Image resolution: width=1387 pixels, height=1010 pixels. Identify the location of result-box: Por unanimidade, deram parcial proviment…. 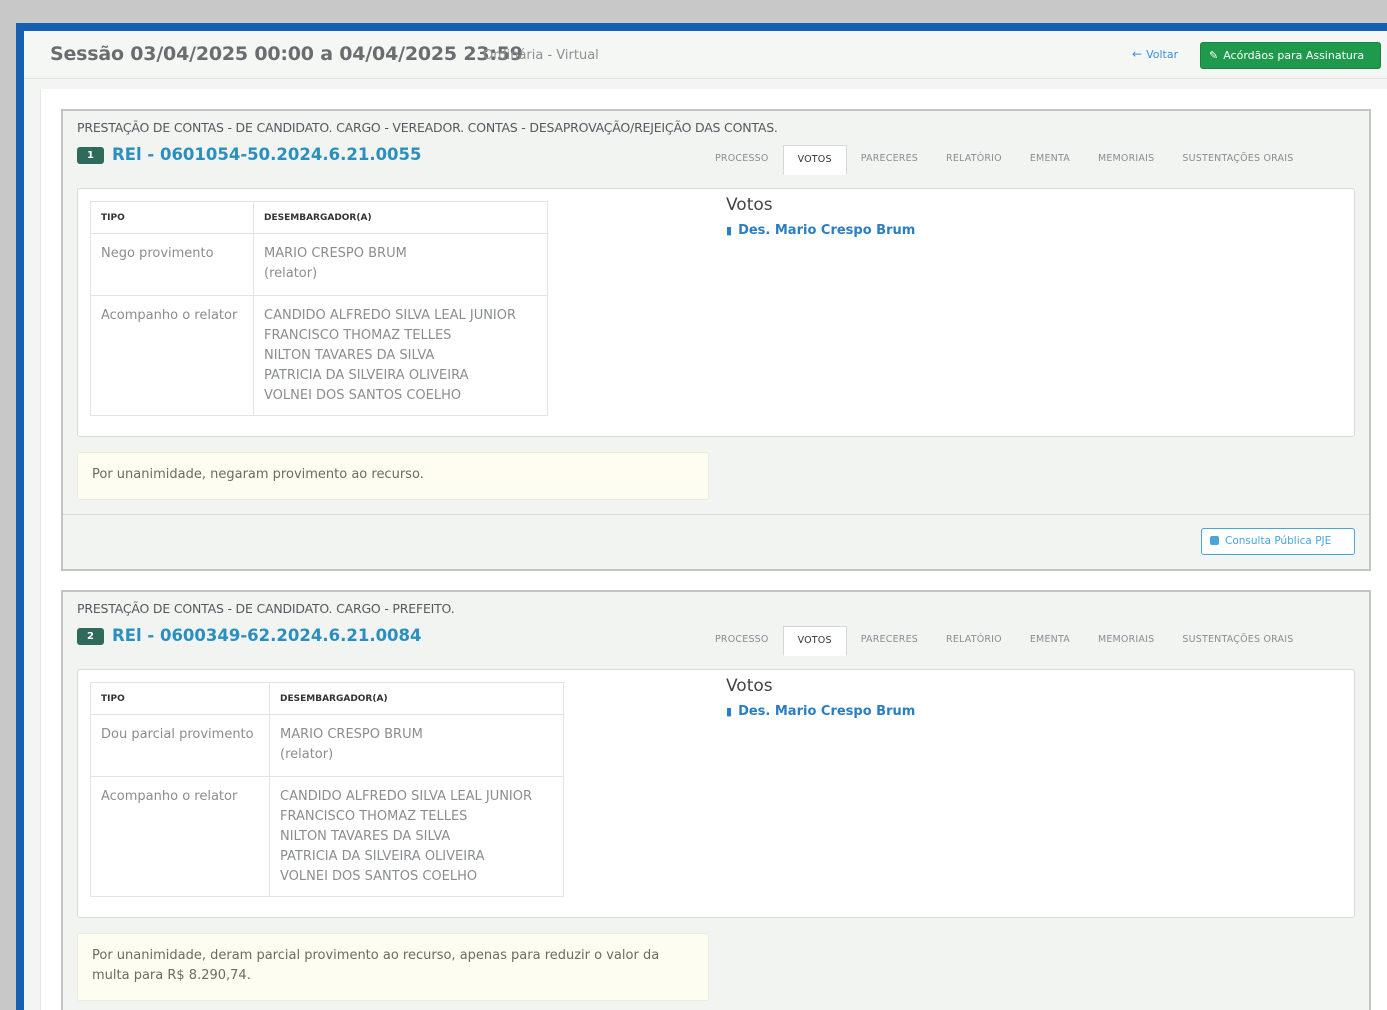
(393, 967).